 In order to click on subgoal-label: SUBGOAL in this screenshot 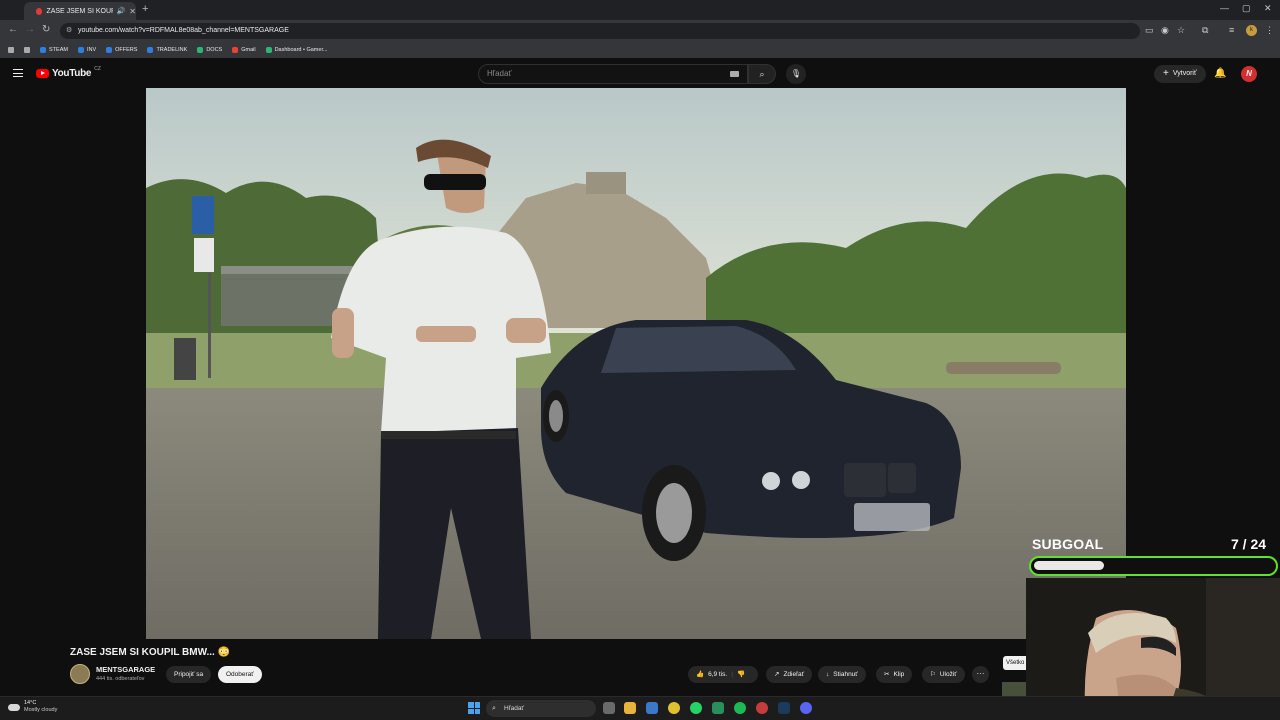, I will do `click(1068, 544)`.